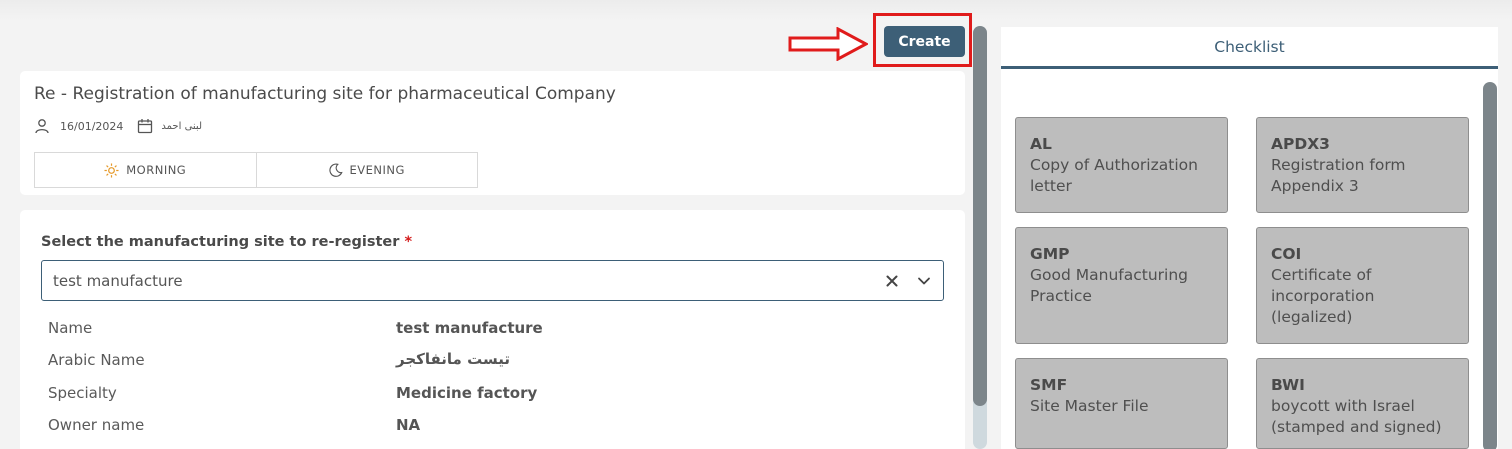  Describe the element at coordinates (1249, 48) in the screenshot. I see `tab-checklist: Checklist` at that location.